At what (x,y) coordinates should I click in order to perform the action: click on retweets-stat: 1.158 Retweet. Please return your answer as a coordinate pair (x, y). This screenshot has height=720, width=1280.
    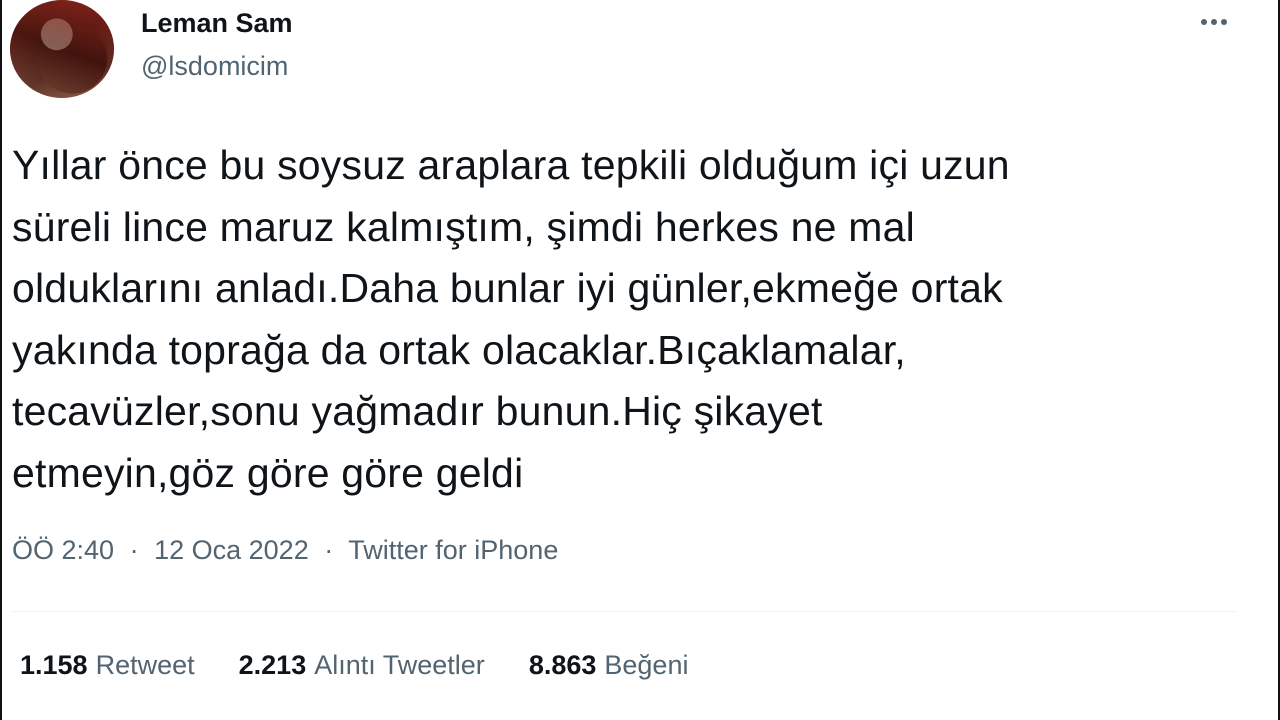
    Looking at the image, I should click on (107, 665).